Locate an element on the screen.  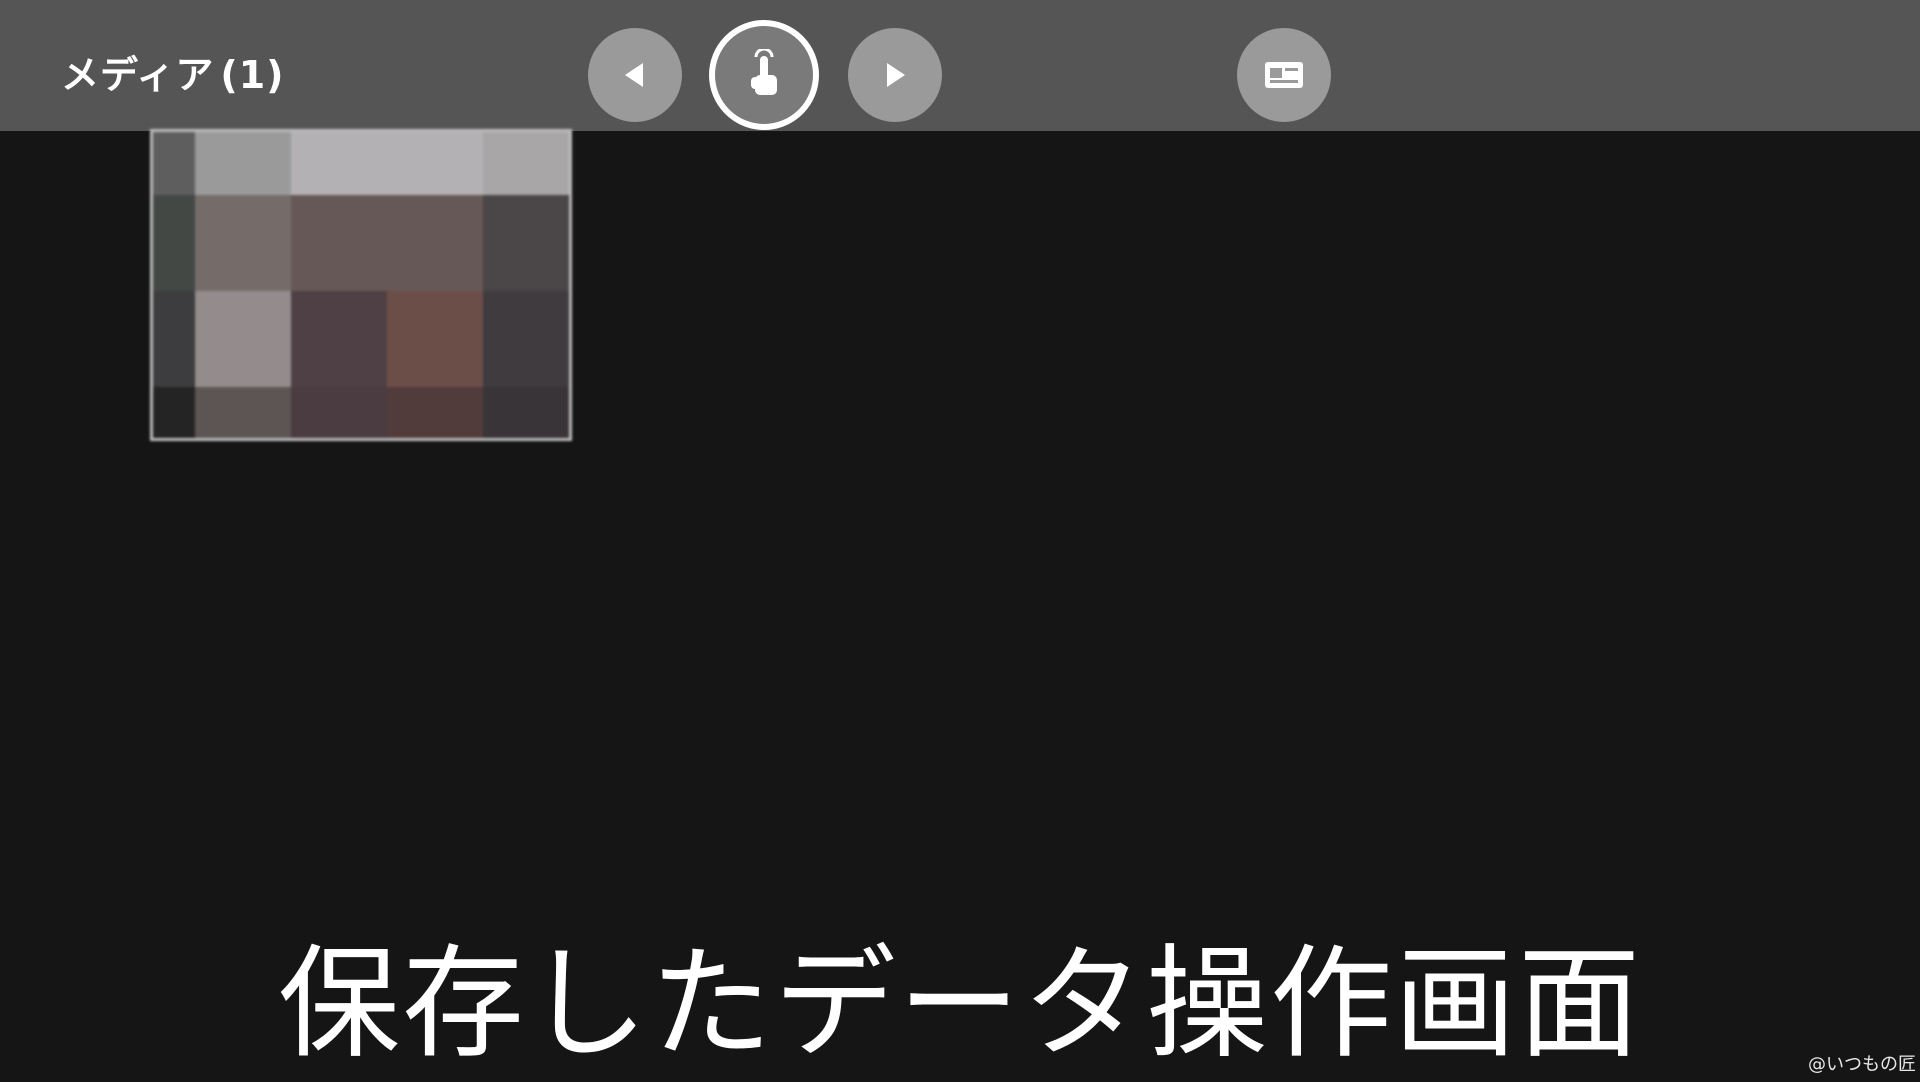
media-count: (1) is located at coordinates (252, 75).